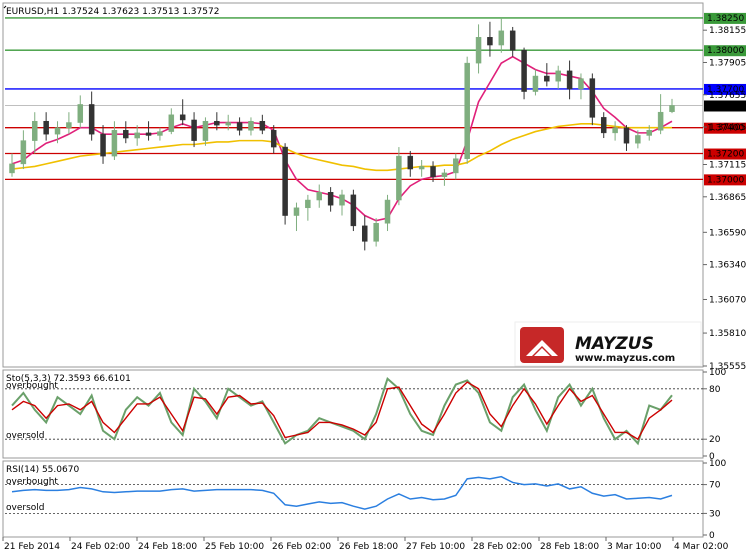 This screenshot has height=554, width=748. What do you see at coordinates (569, 547) in the screenshot?
I see `time-tick-label: 28 Feb 18:00` at bounding box center [569, 547].